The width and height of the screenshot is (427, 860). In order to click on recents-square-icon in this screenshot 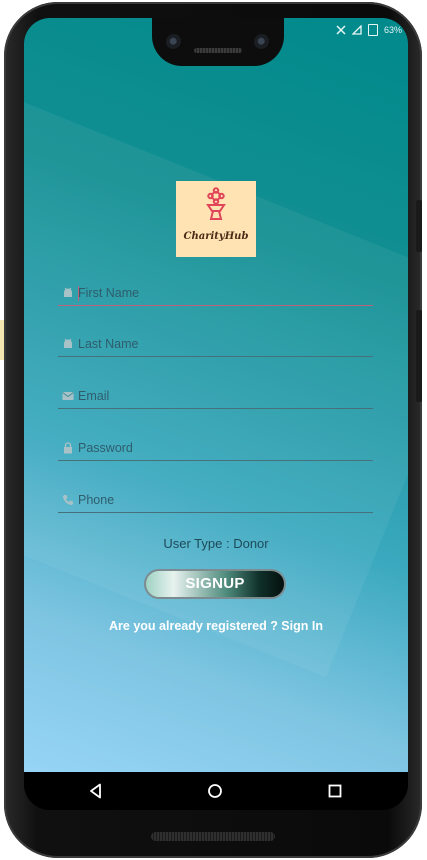, I will do `click(335, 791)`.